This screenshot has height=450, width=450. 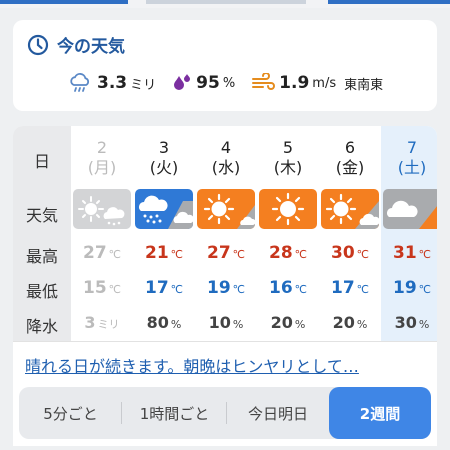 I want to click on current-stats: 3.3 ミリ 95 % 1.9 m/s 東南東, so click(x=226, y=83).